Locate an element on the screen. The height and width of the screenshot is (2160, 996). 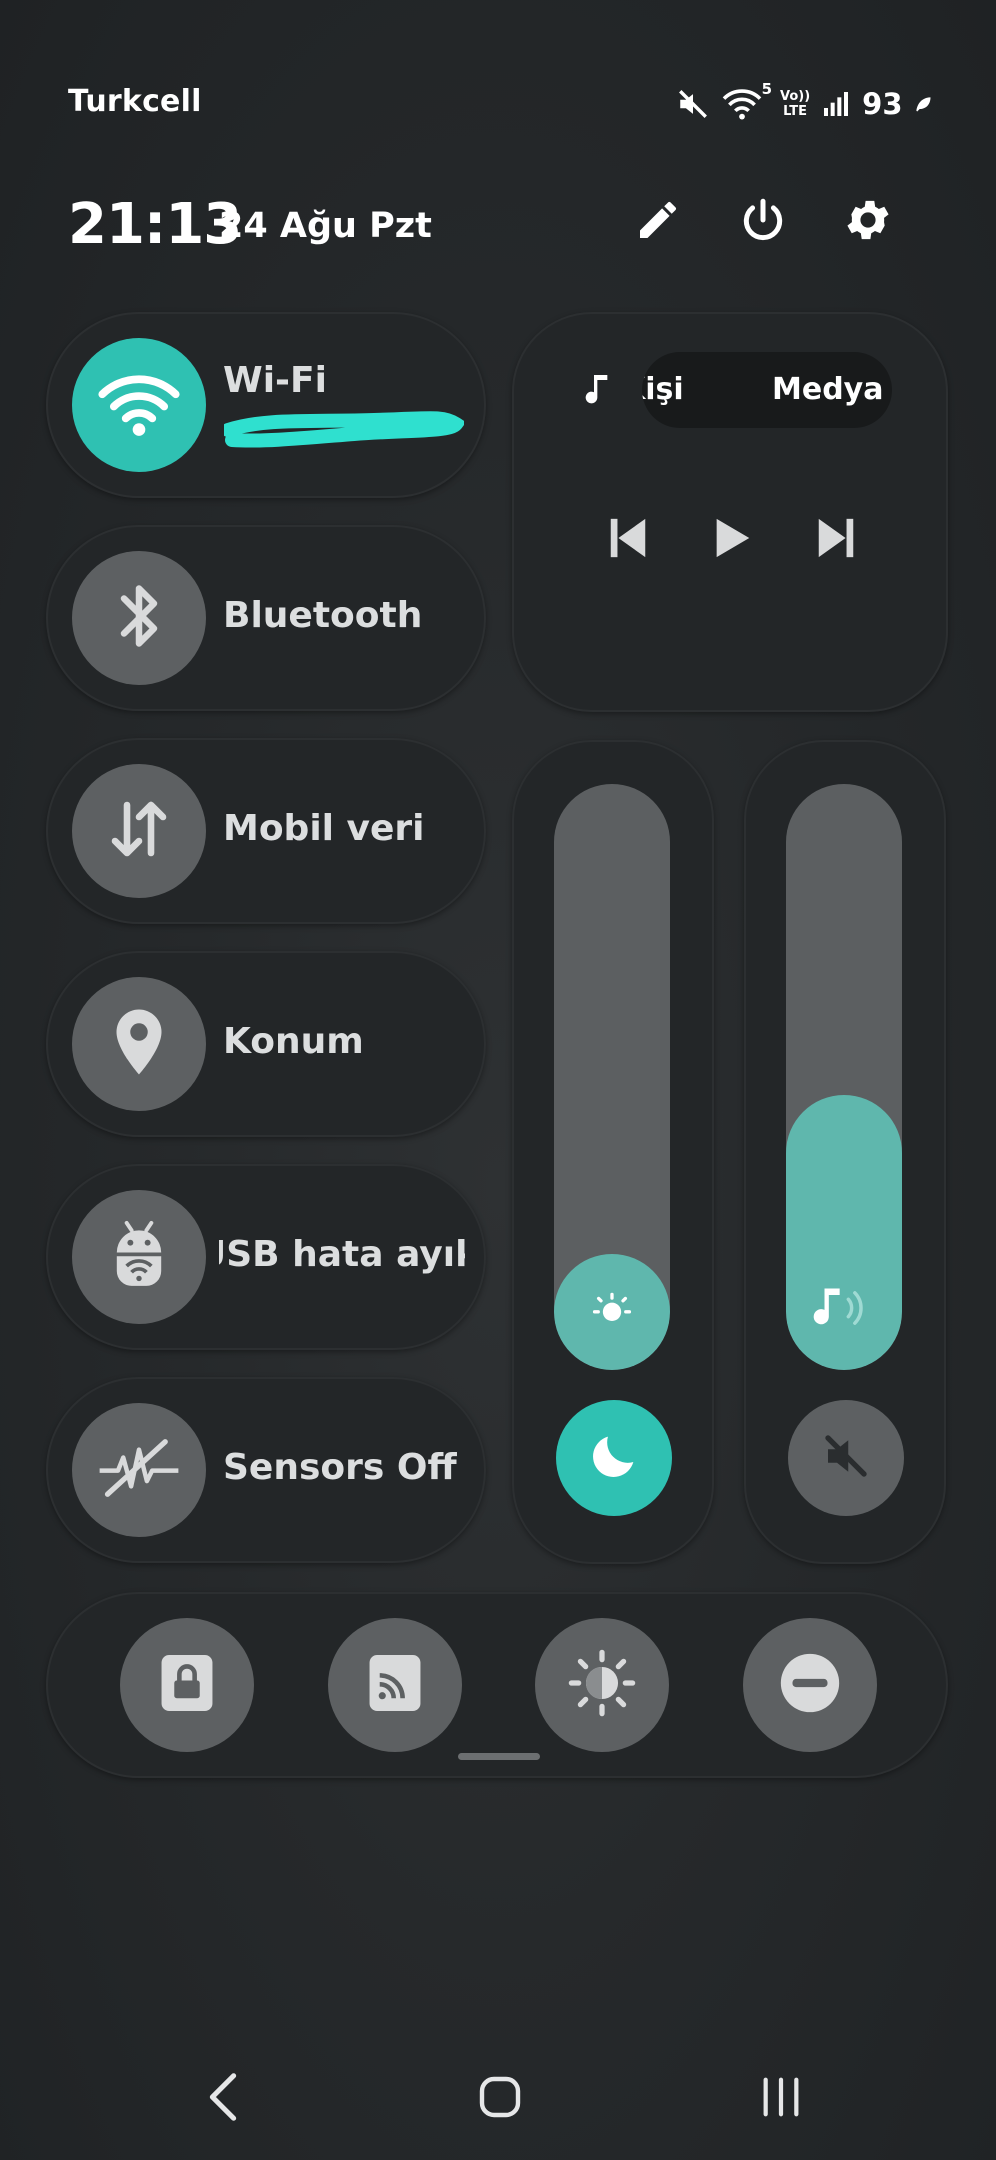
previous-icon is located at coordinates (628, 540).